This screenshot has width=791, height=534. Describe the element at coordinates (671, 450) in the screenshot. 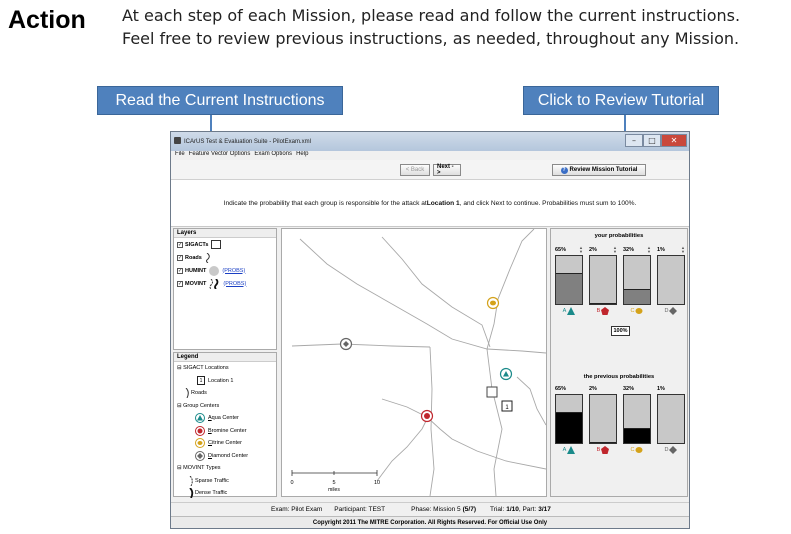

I see `probability-group-label: D` at that location.